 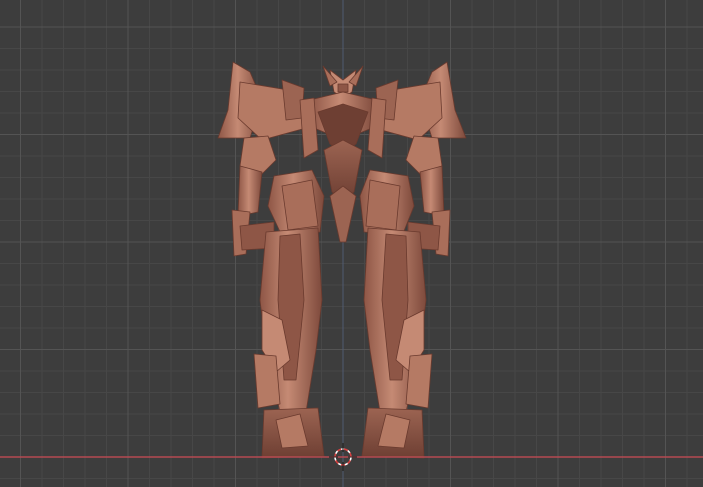 What do you see at coordinates (262, 101) in the screenshot?
I see `left-wing` at bounding box center [262, 101].